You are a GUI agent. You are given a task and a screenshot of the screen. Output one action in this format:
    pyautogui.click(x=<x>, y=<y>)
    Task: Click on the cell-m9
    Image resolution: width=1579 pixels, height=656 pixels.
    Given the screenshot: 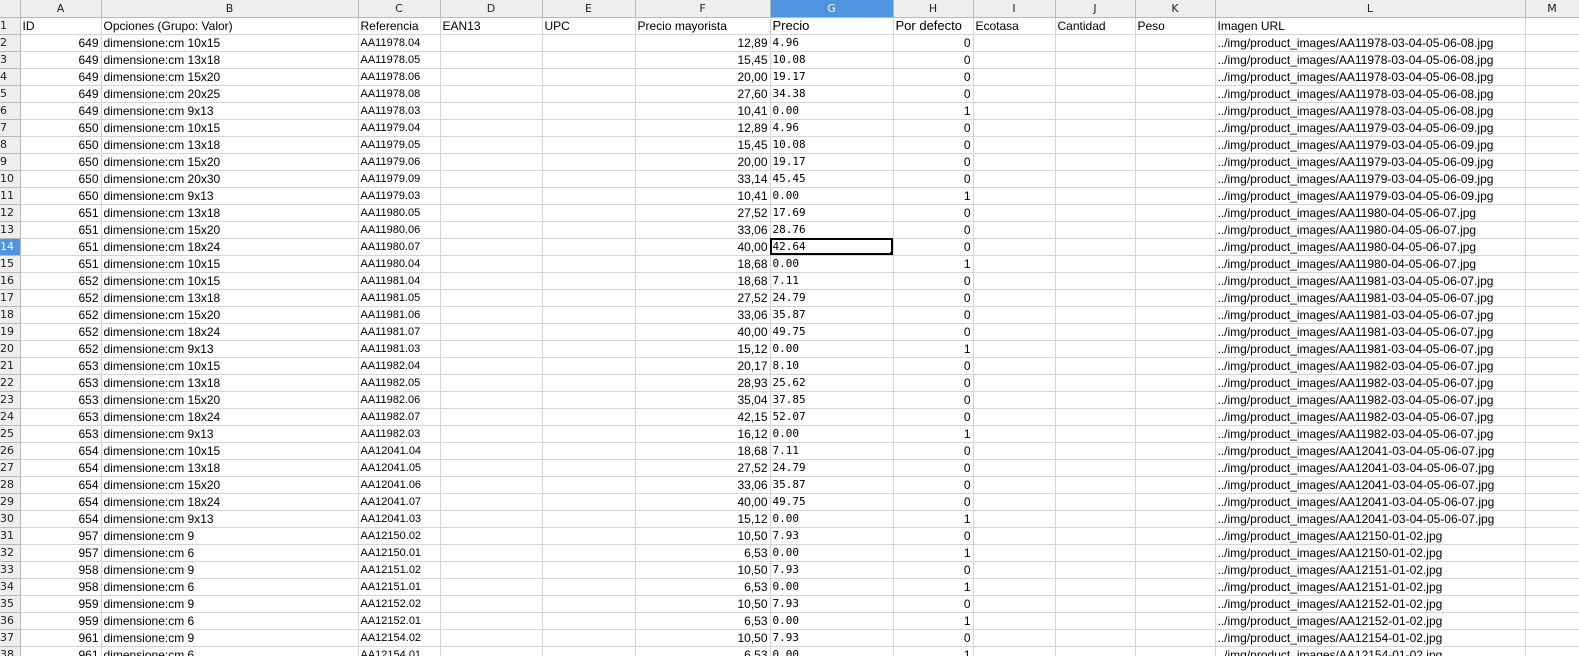 What is the action you would take?
    pyautogui.click(x=1552, y=162)
    